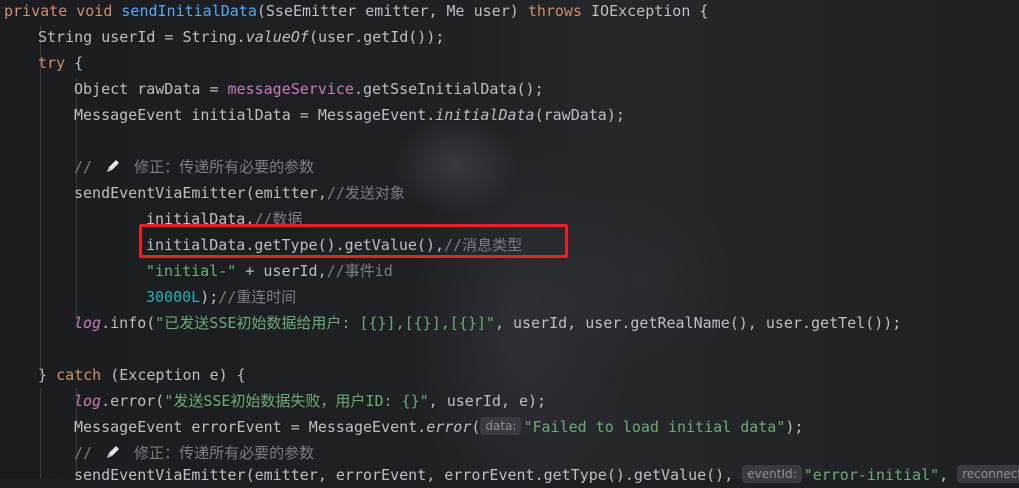  I want to click on code-text: IOException {, so click(645, 11).